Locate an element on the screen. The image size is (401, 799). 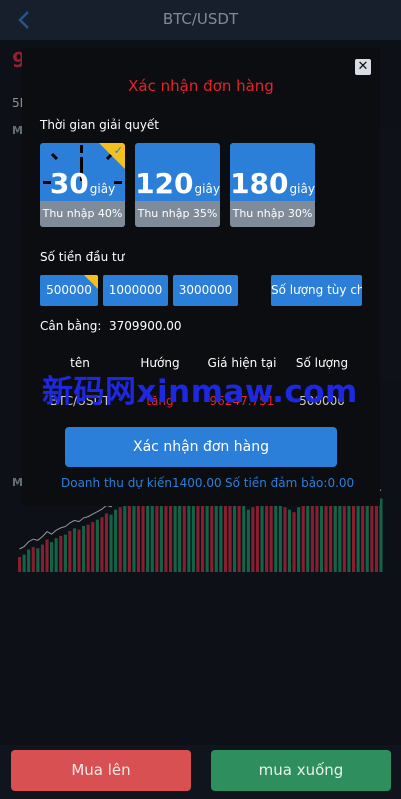
amount-option-3000000: 3000000 is located at coordinates (205, 290).